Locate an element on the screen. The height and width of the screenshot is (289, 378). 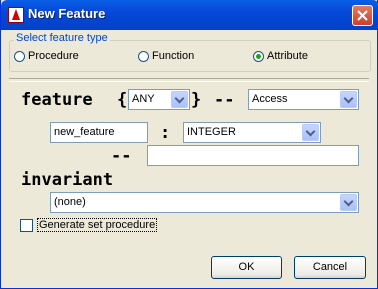
type-colon: : is located at coordinates (165, 133).